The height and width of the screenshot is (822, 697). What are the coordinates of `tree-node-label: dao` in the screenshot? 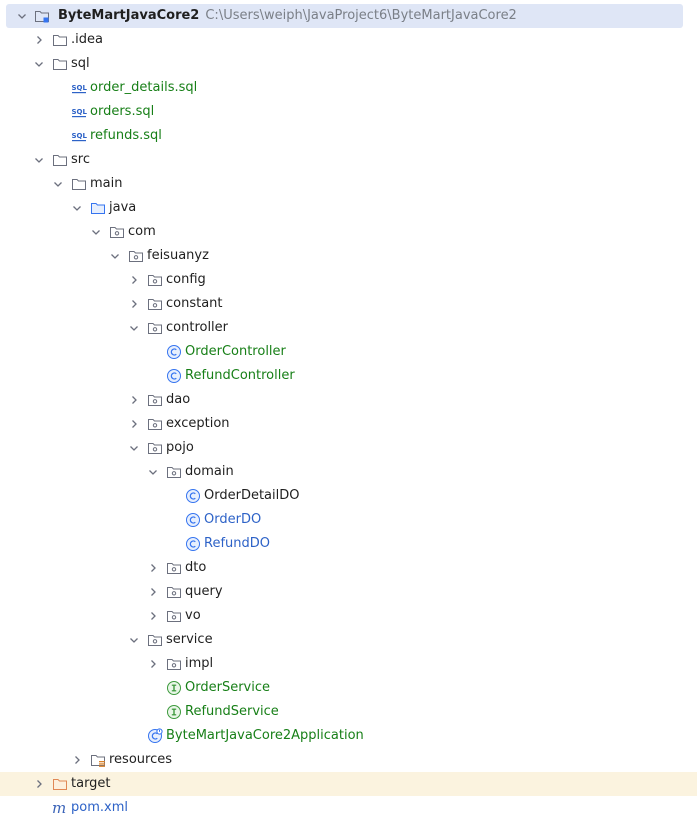 It's located at (178, 399).